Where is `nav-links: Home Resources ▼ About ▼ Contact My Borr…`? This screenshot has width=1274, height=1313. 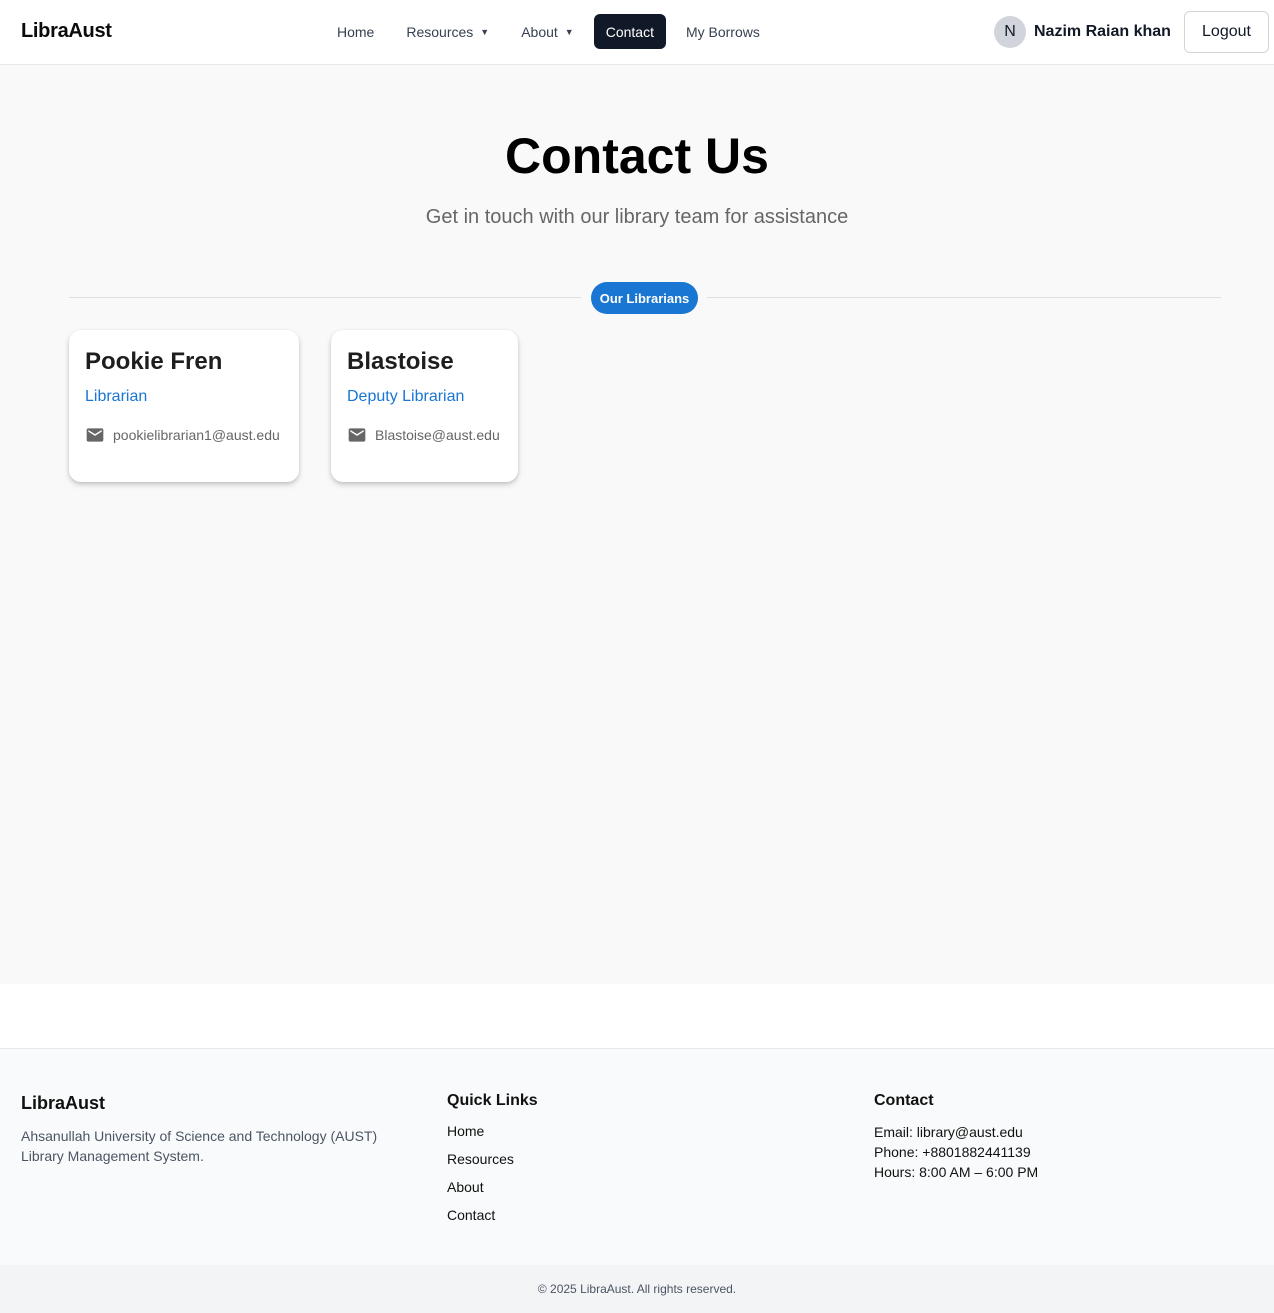
nav-links: Home Resources ▼ About ▼ Contact My Borr… is located at coordinates (548, 31).